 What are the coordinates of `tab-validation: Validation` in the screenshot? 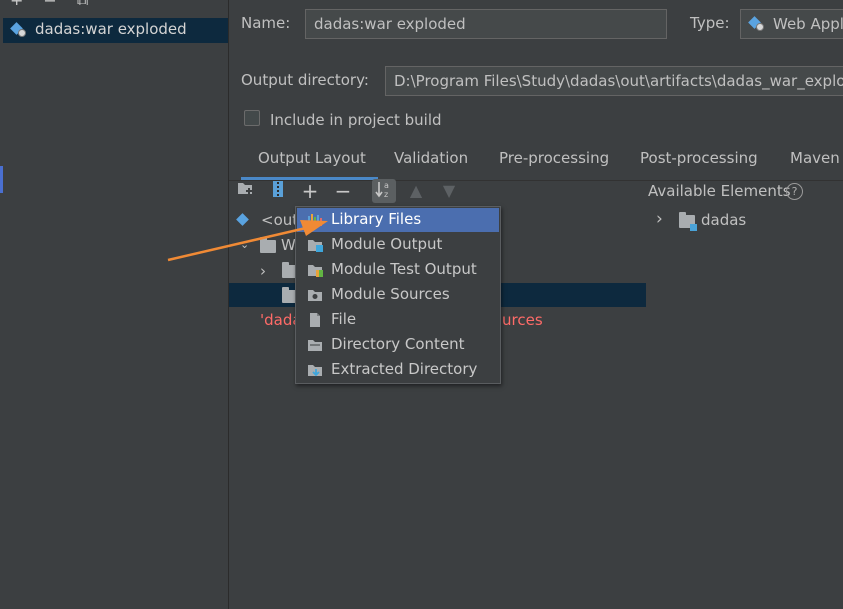 It's located at (431, 158).